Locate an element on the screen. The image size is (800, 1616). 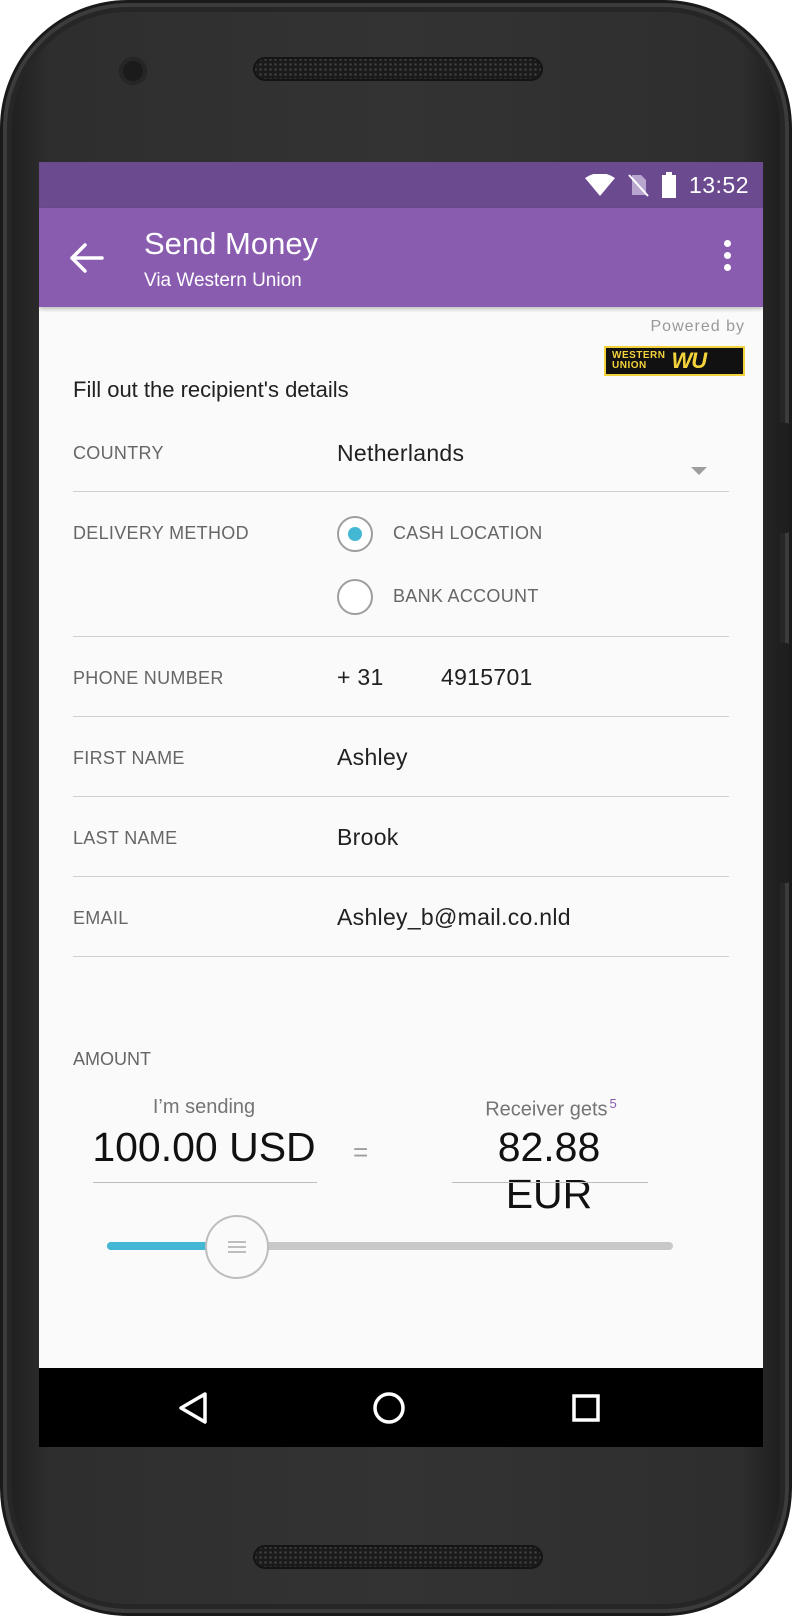
back-triangle-icon is located at coordinates (193, 1408).